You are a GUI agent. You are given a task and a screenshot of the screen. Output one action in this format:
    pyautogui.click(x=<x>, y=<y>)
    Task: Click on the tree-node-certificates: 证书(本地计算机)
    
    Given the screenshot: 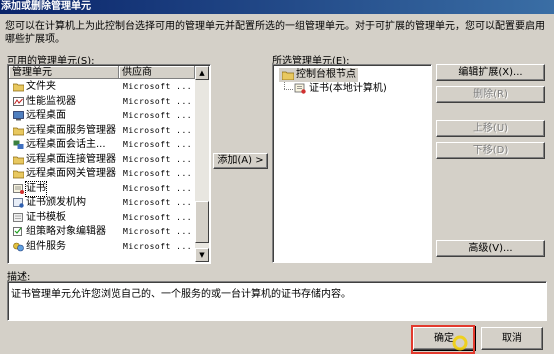 What is the action you would take?
    pyautogui.click(x=339, y=89)
    